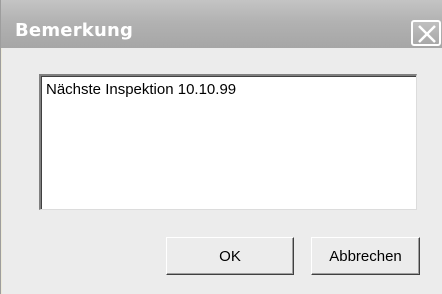 The image size is (442, 294). I want to click on dialog-title: Bemerkung, so click(74, 30).